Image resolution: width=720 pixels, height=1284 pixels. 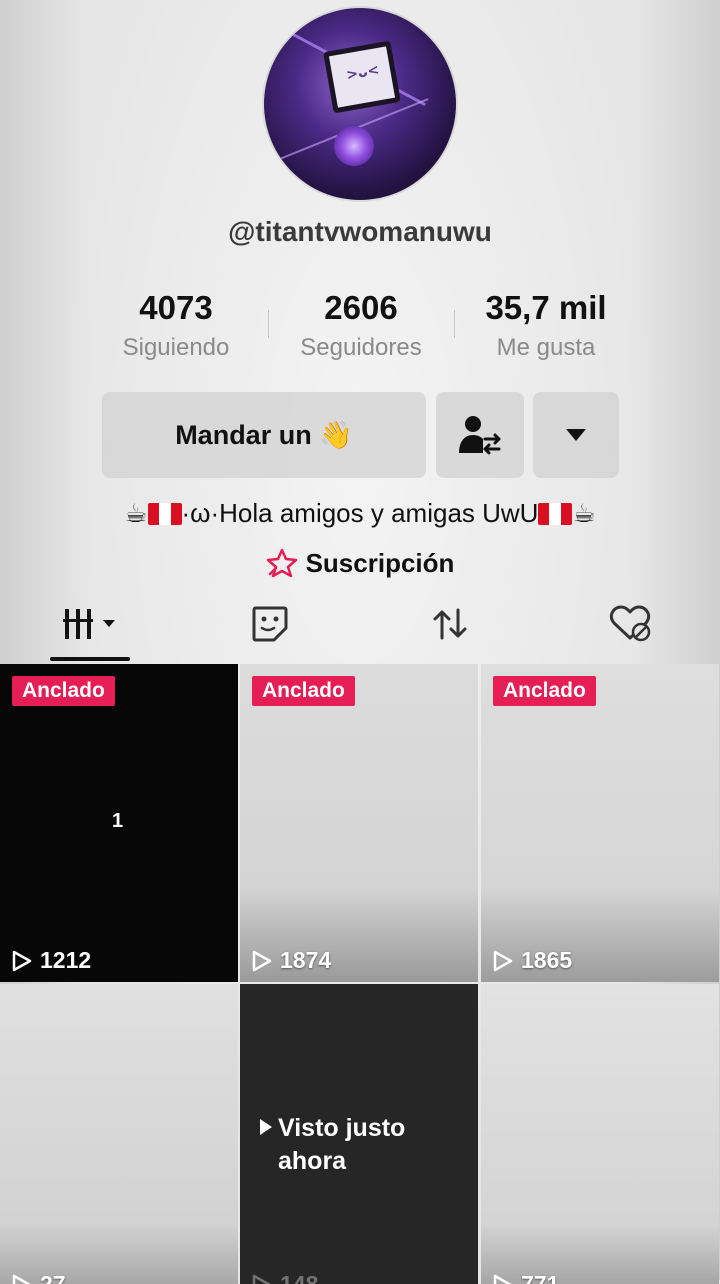 I want to click on tab-liked, so click(x=630, y=624).